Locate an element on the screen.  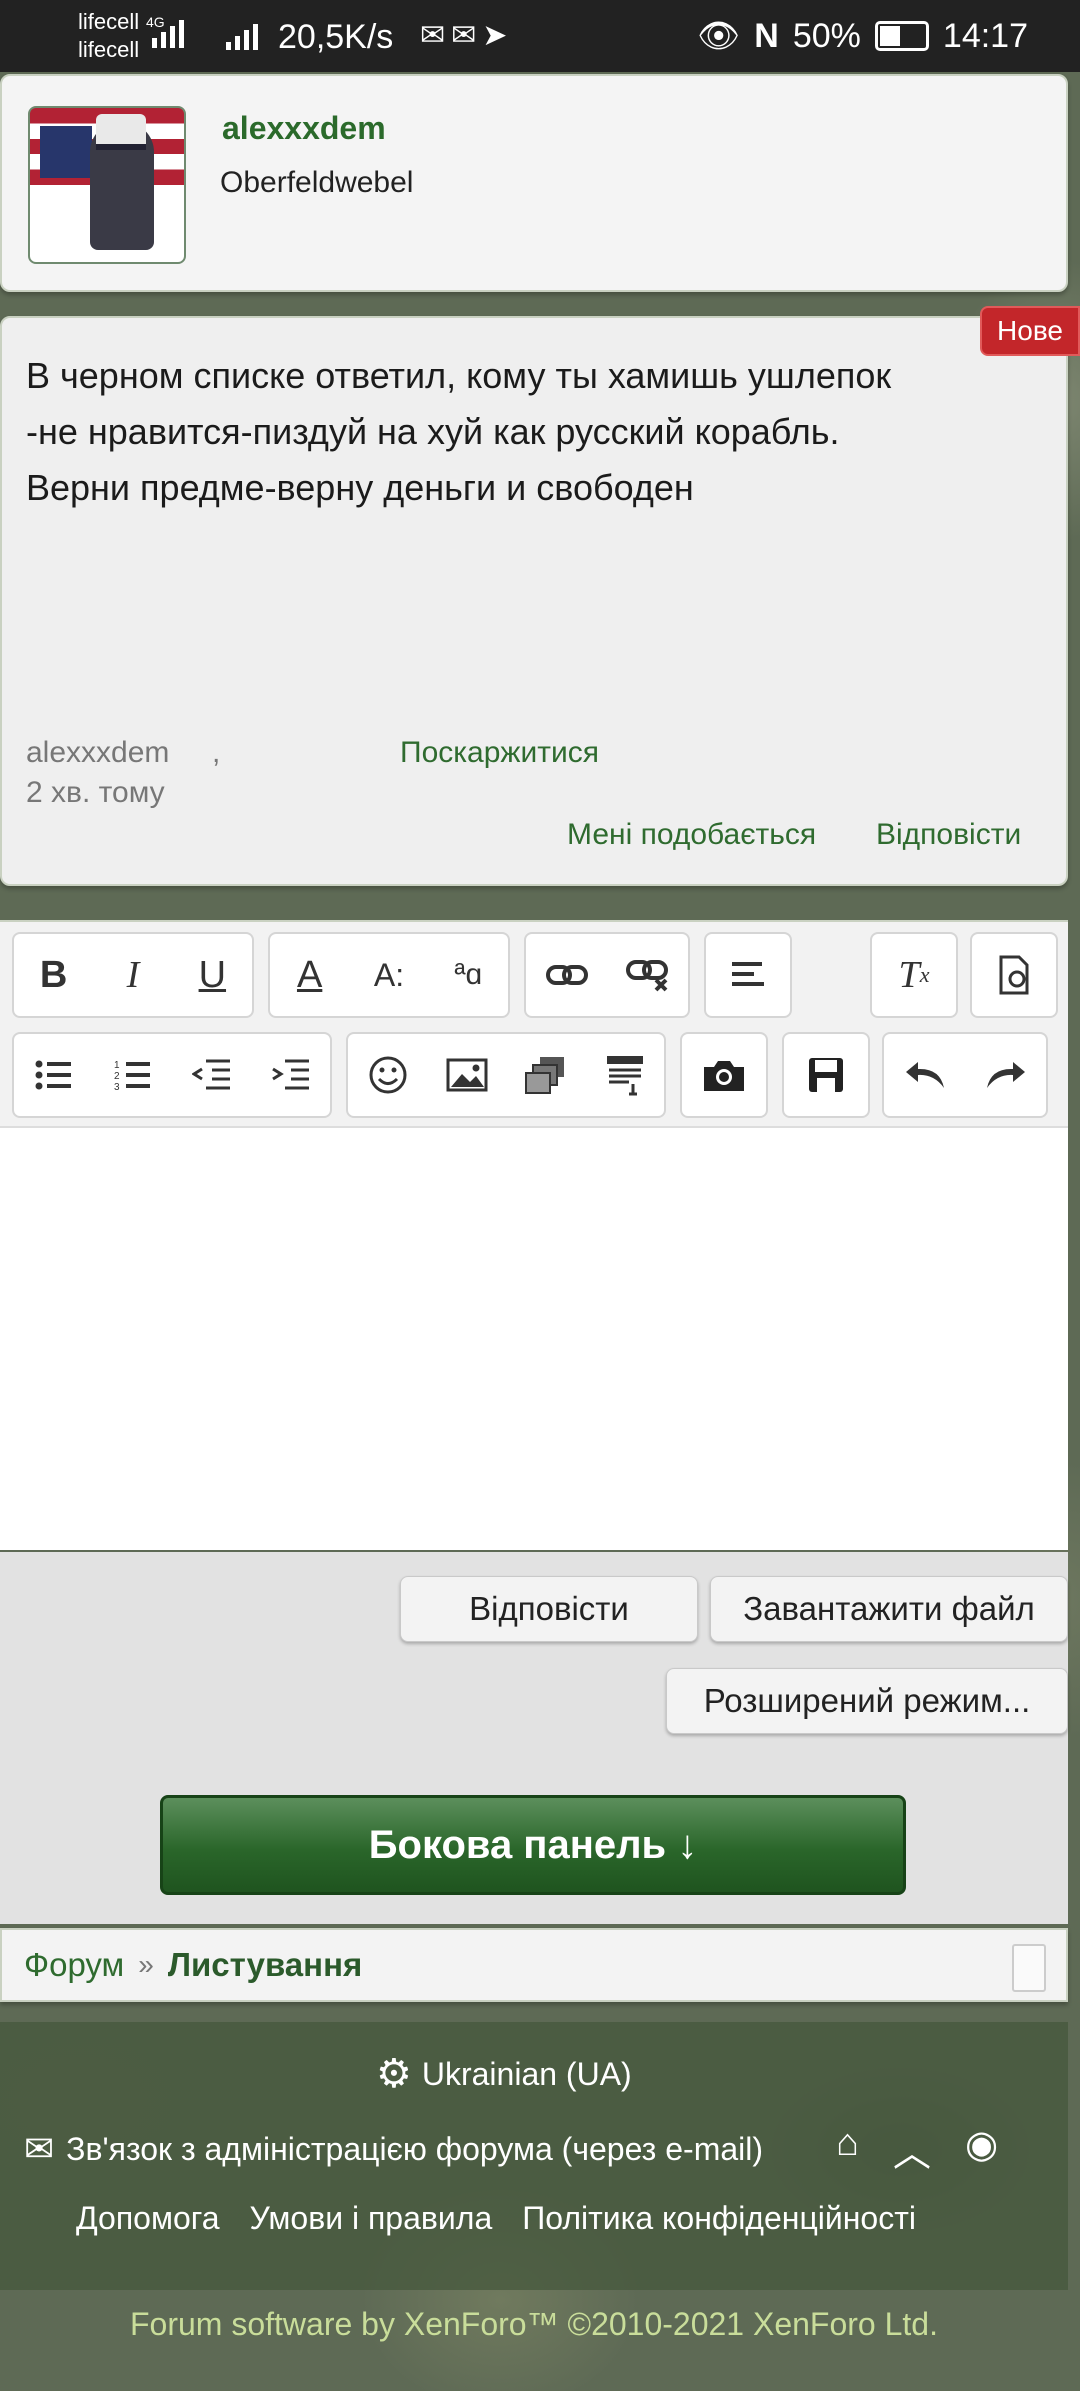
message-line: Верни предме-верну деньги и свободен is located at coordinates (360, 487).